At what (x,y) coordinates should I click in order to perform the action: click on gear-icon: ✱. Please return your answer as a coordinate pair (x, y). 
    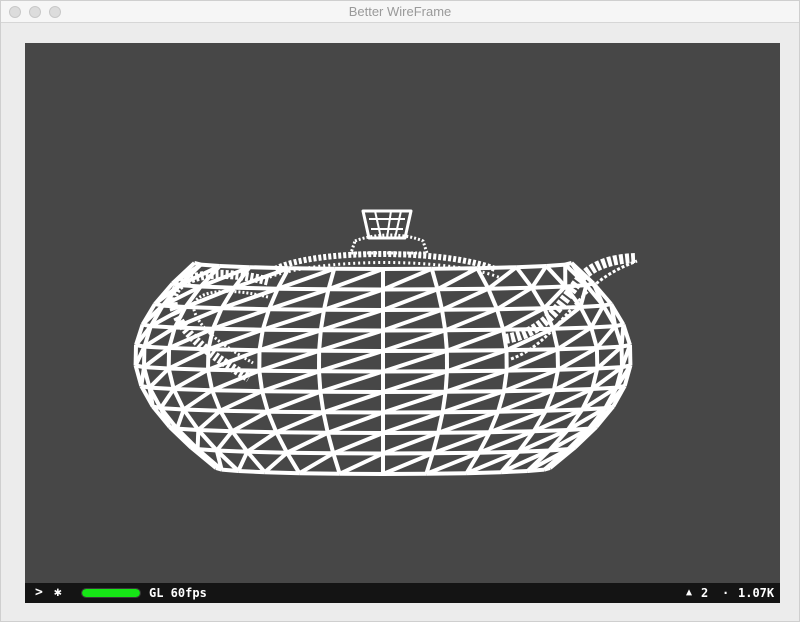
    Looking at the image, I should click on (58, 593).